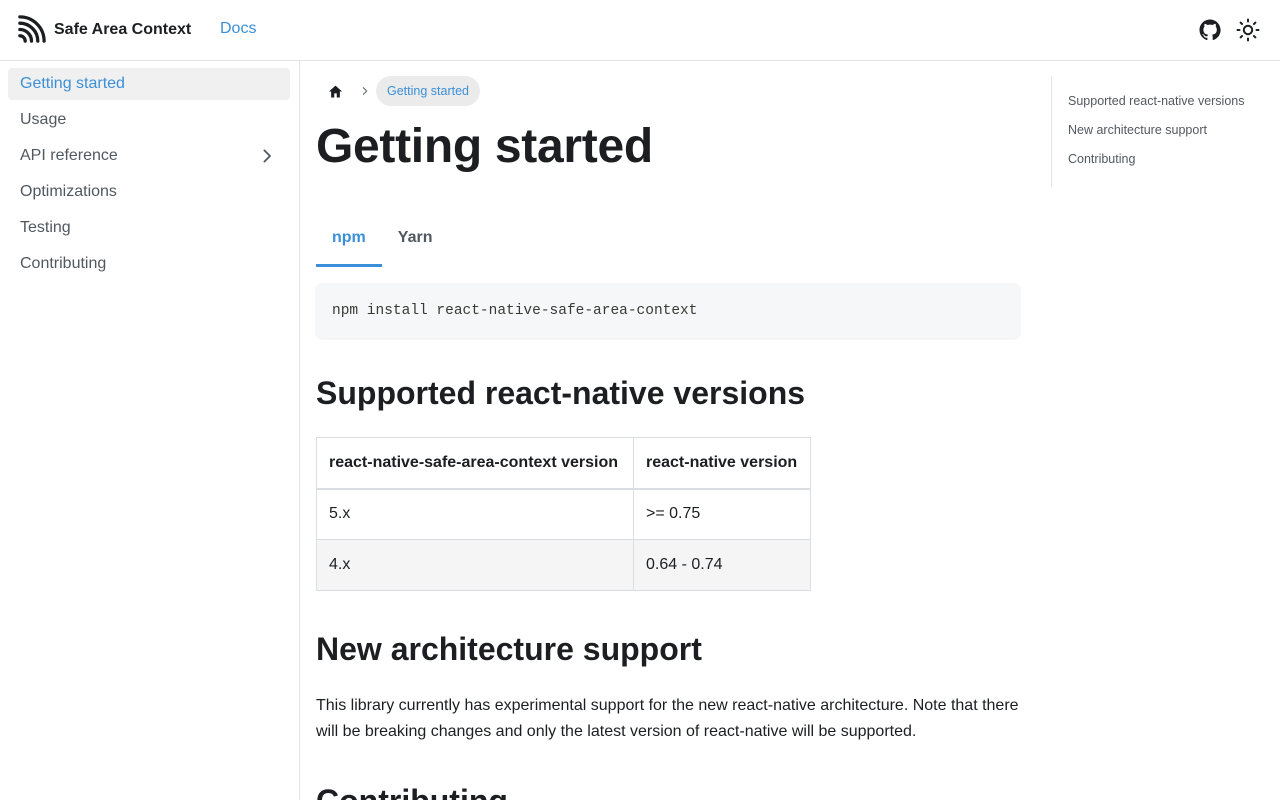 The image size is (1280, 800). What do you see at coordinates (365, 91) in the screenshot?
I see `breadcrumb-separator-icon` at bounding box center [365, 91].